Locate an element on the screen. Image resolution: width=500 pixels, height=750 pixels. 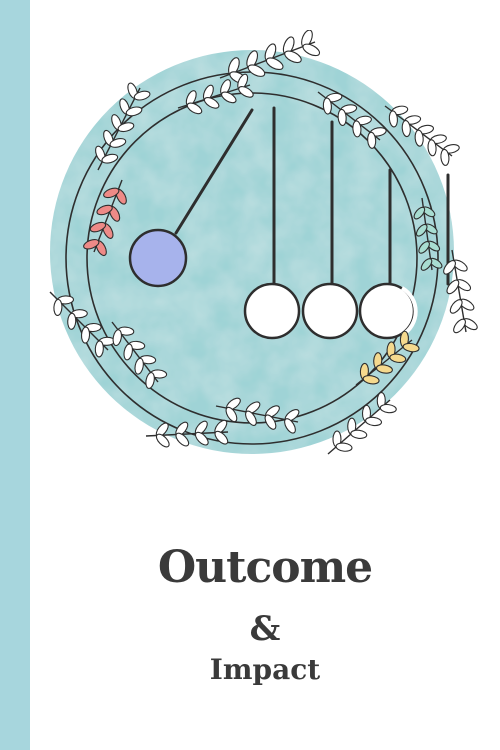
side-stripe is located at coordinates (15, 375).